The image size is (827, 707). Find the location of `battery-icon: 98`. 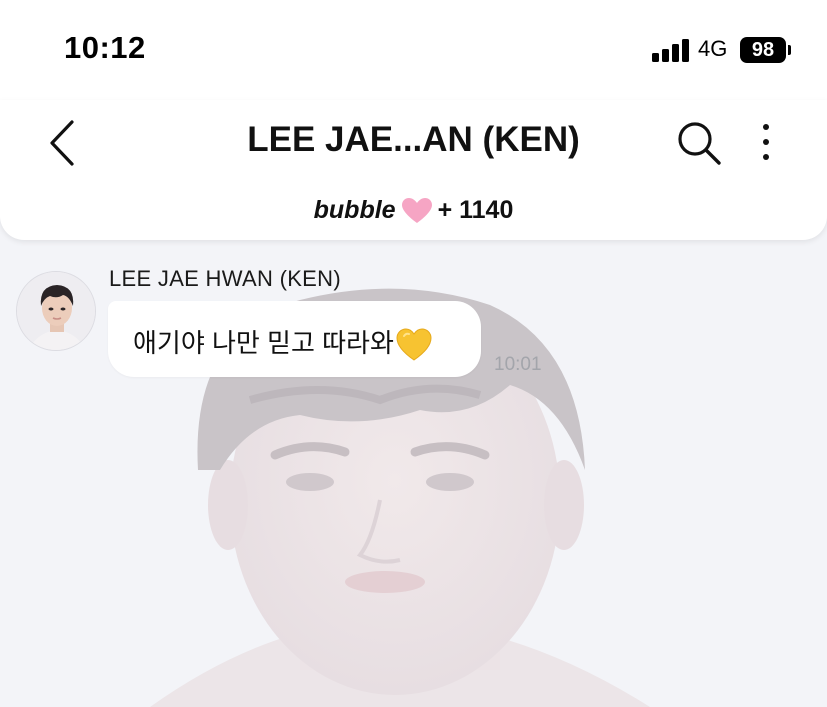

battery-icon: 98 is located at coordinates (766, 50).